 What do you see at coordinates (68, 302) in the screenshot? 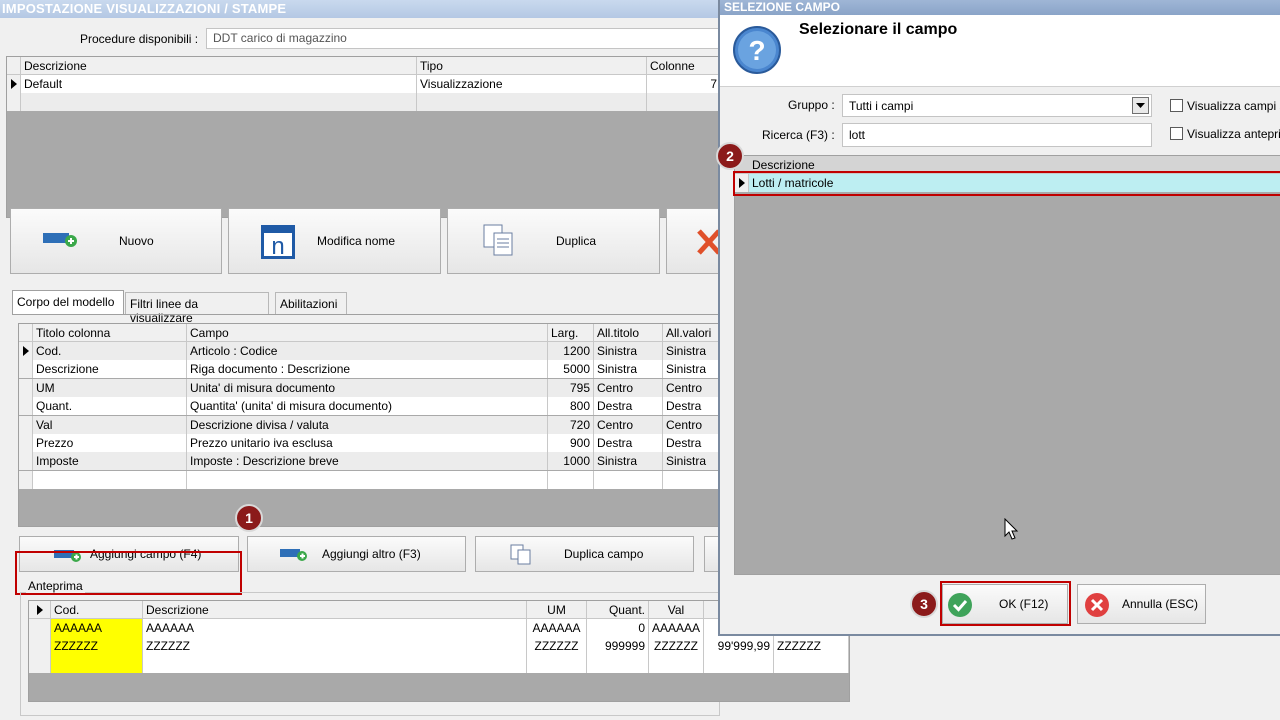
I see `tab-corpo-modello: Corpo del modello` at bounding box center [68, 302].